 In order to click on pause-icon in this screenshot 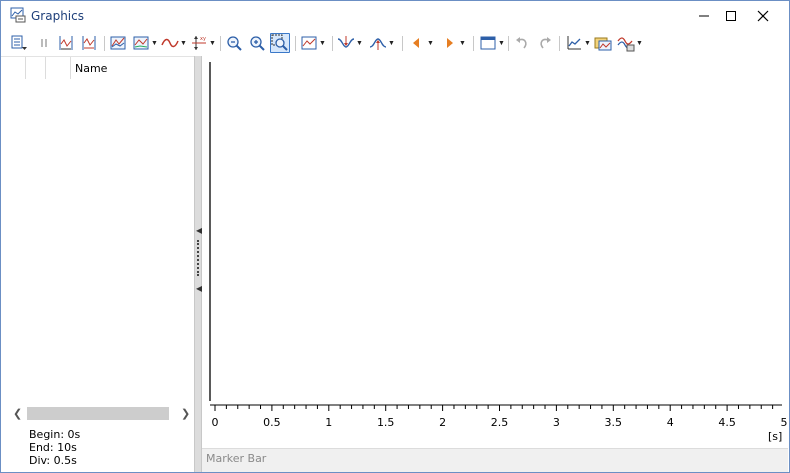, I will do `click(44, 43)`.